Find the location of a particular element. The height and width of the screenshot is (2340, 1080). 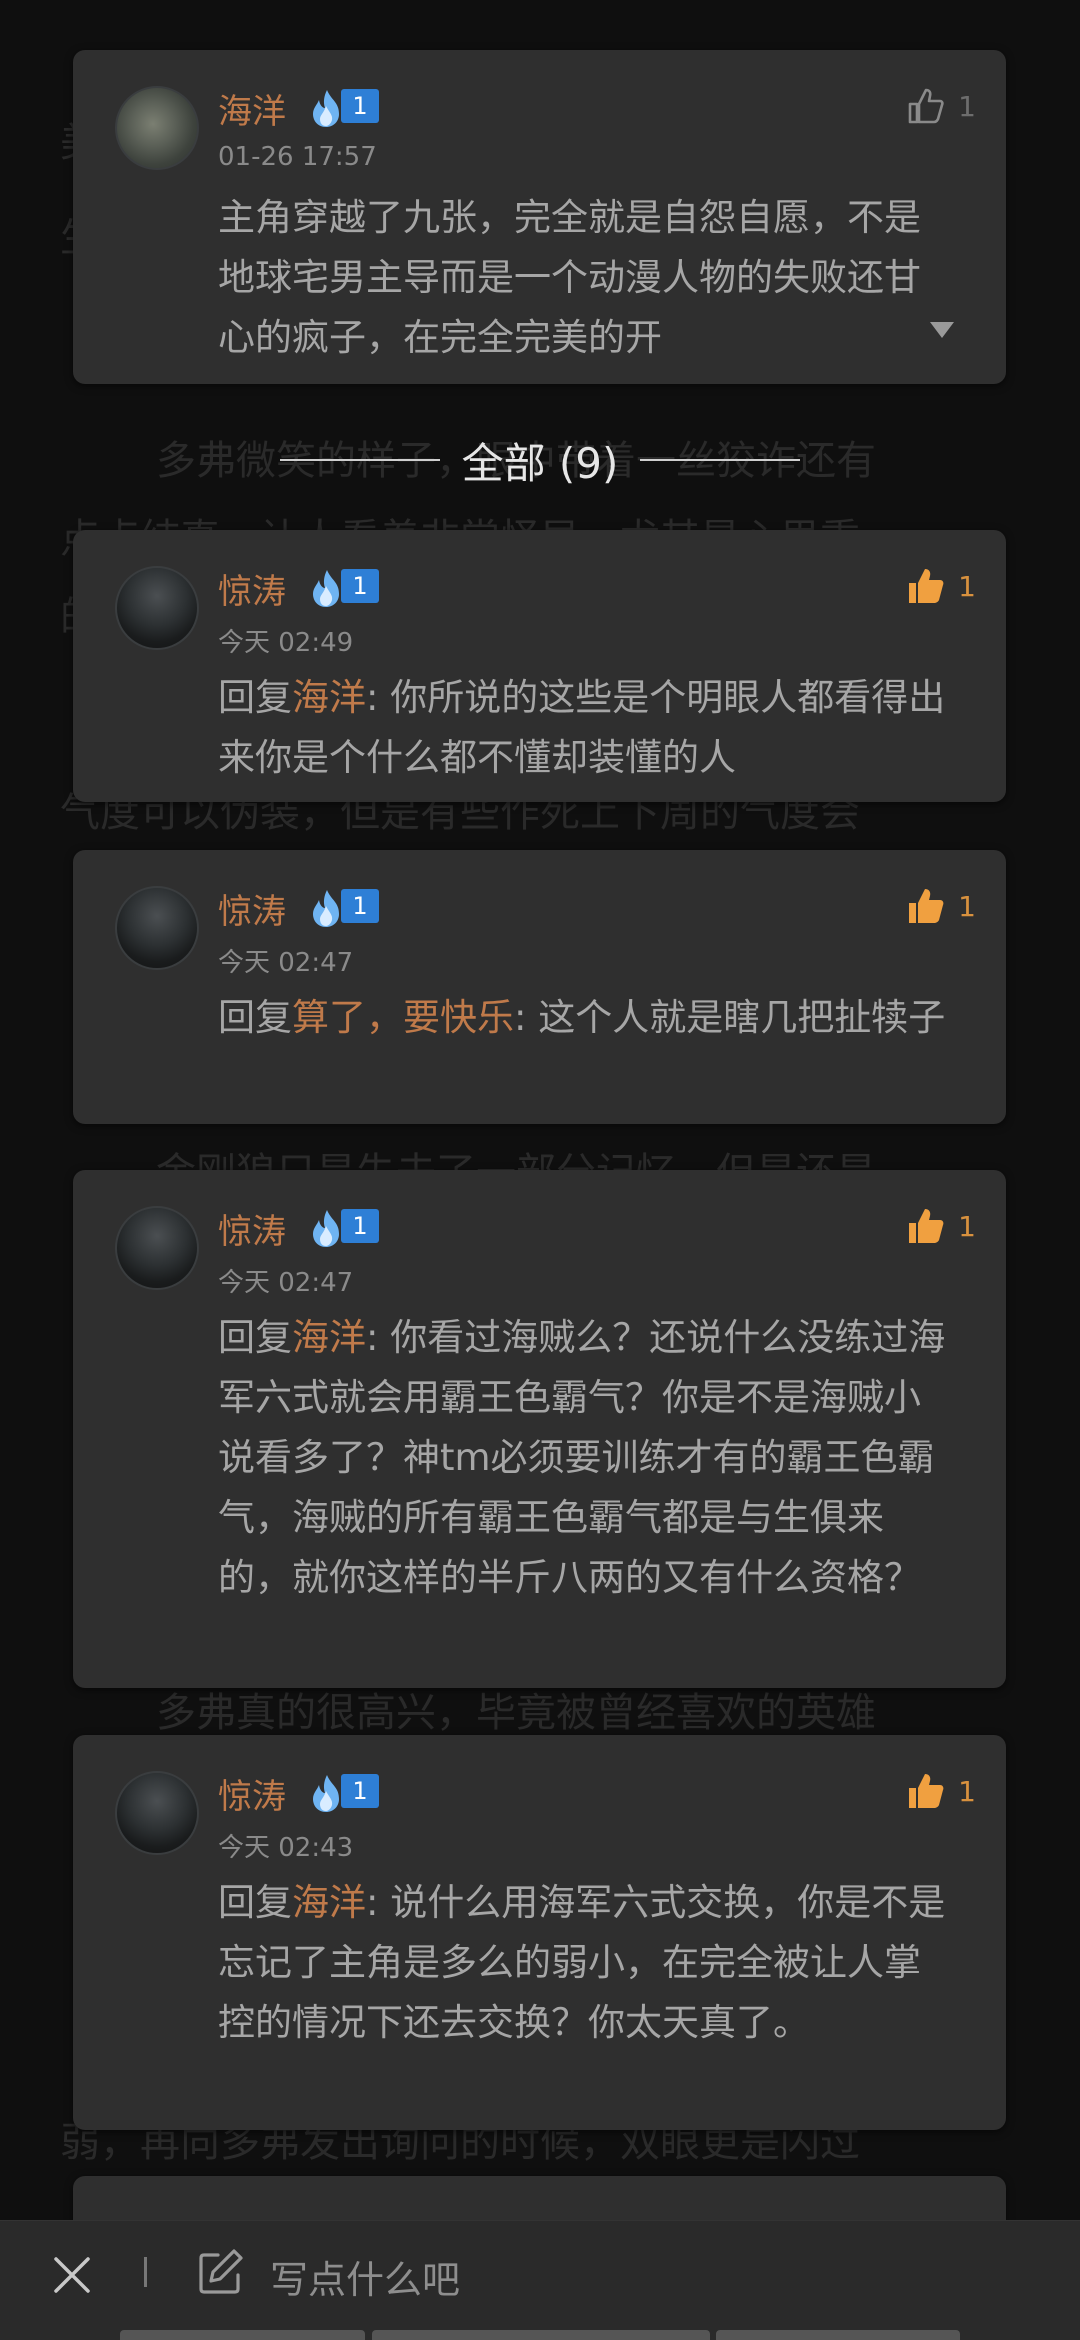

expand-arrow-icon is located at coordinates (942, 330).